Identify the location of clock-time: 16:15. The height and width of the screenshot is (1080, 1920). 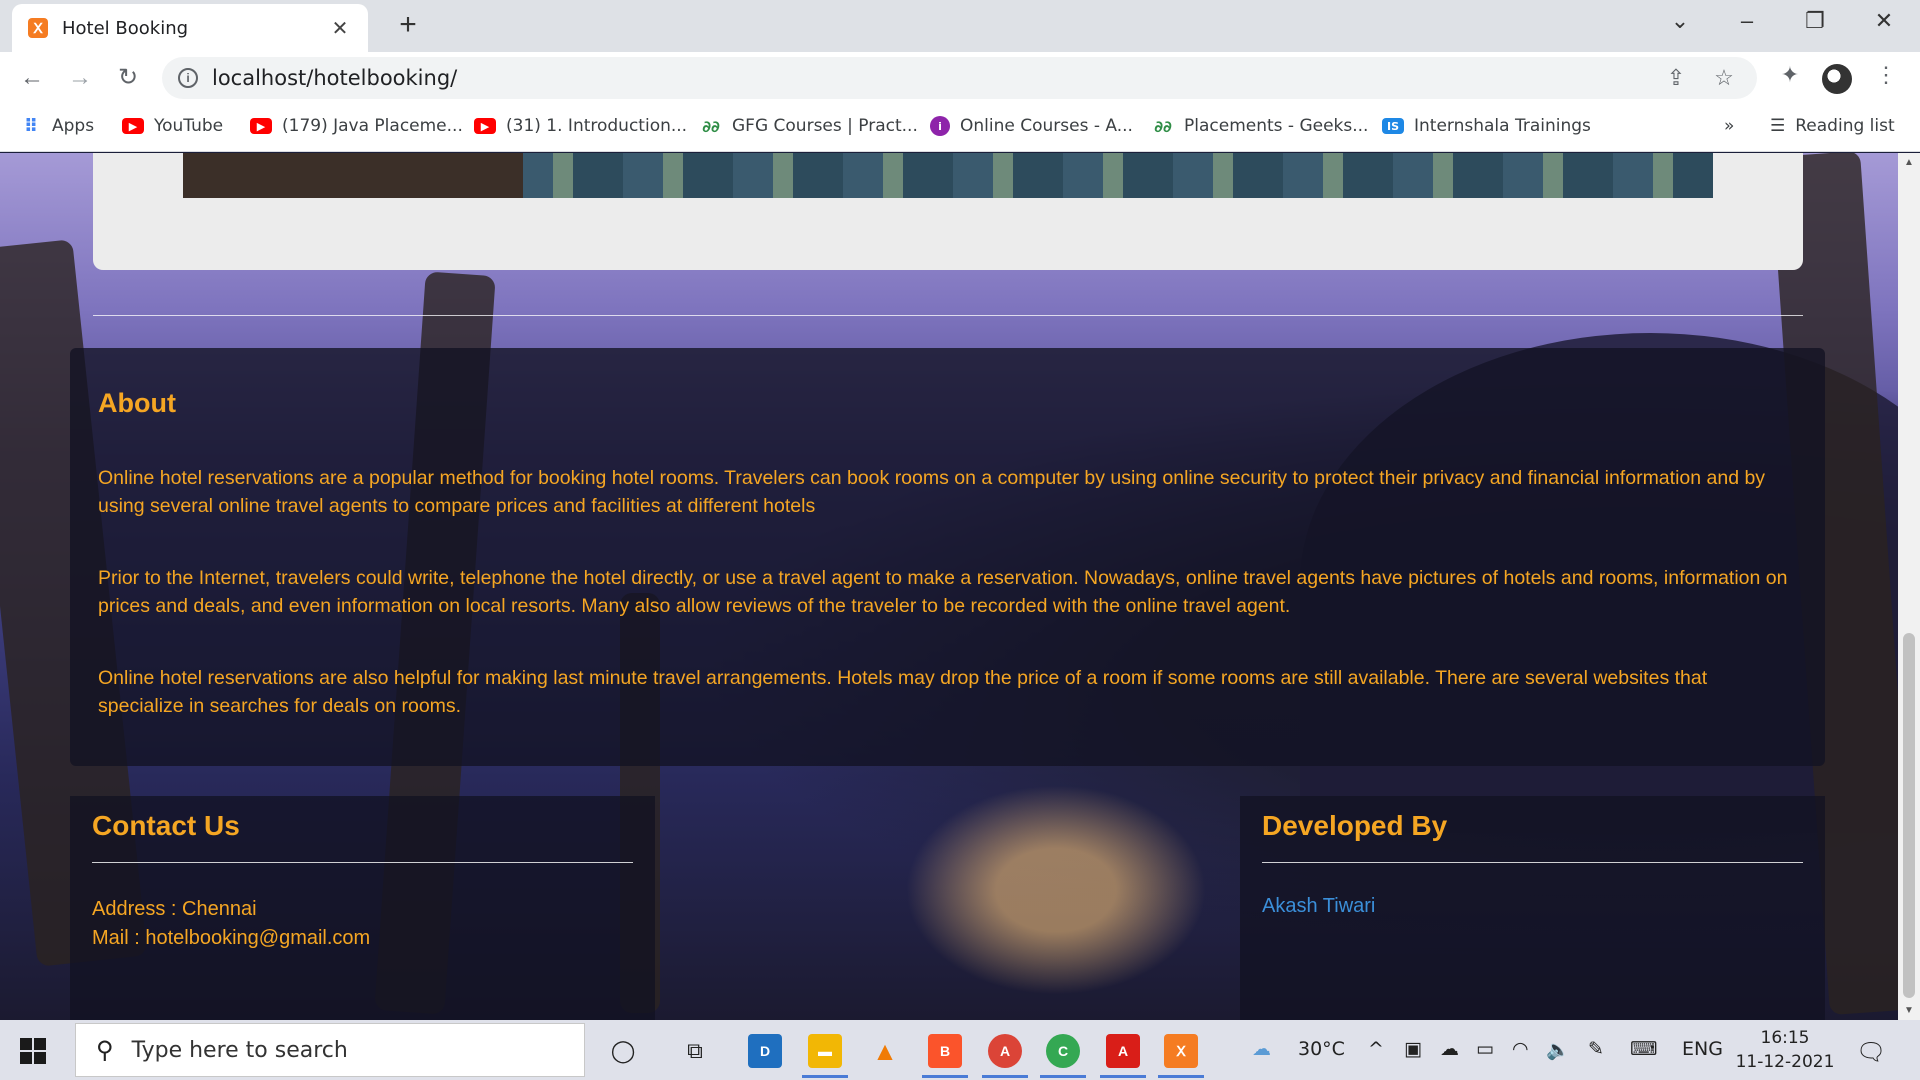
(1785, 1038).